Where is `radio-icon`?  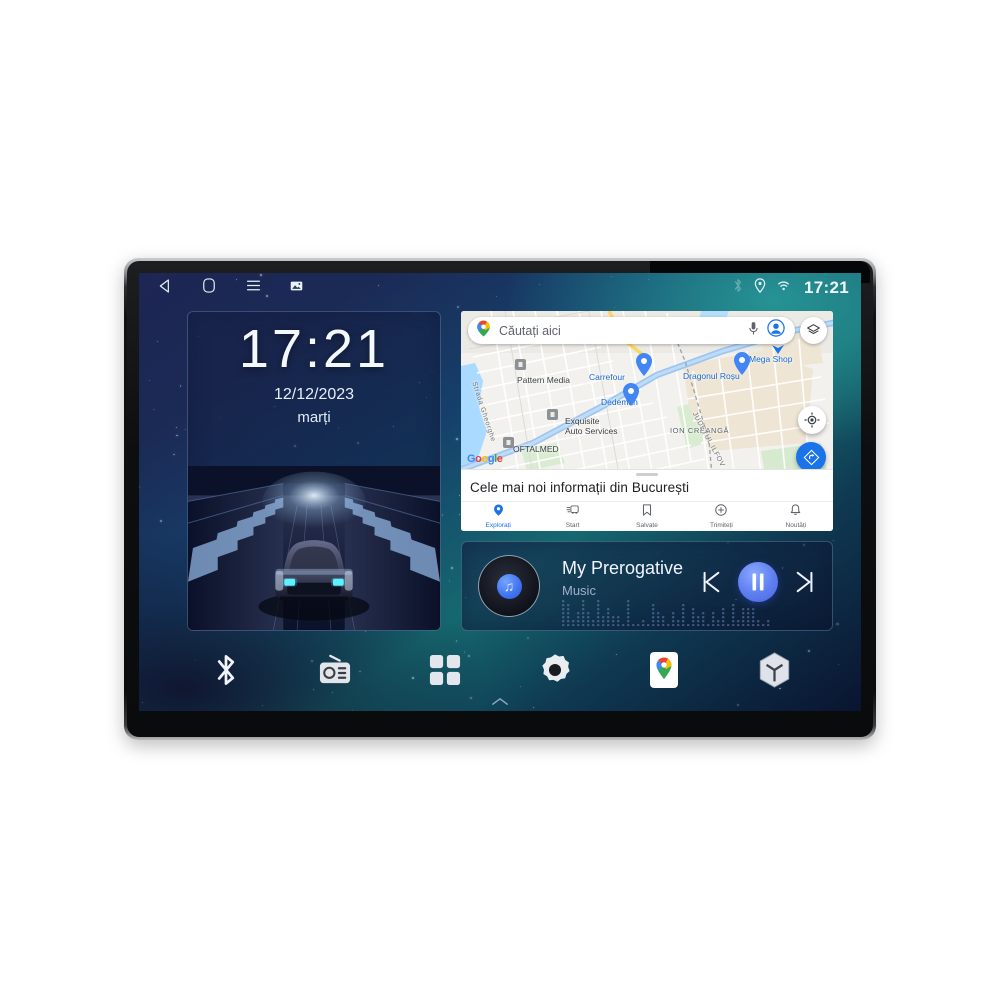
radio-icon is located at coordinates (335, 669).